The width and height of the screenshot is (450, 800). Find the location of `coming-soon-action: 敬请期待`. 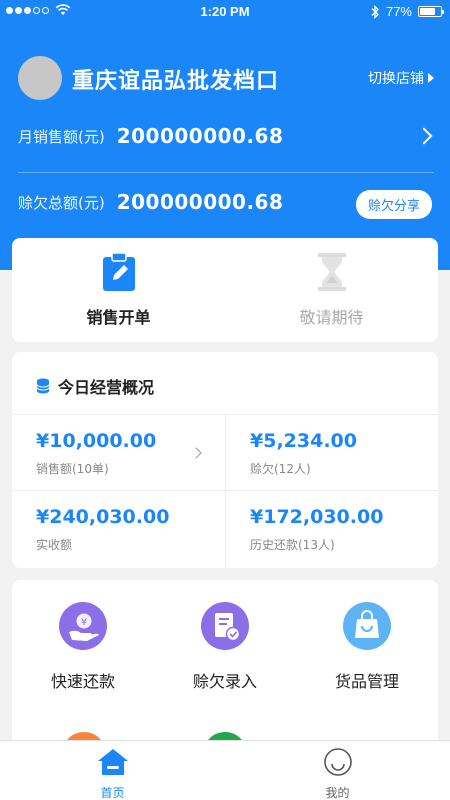

coming-soon-action: 敬请期待 is located at coordinates (331, 290).